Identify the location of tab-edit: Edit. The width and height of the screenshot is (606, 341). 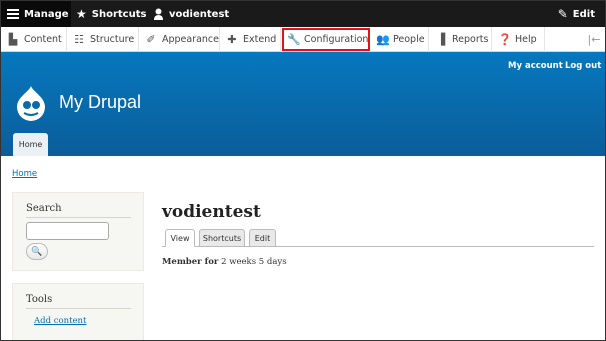
(262, 238).